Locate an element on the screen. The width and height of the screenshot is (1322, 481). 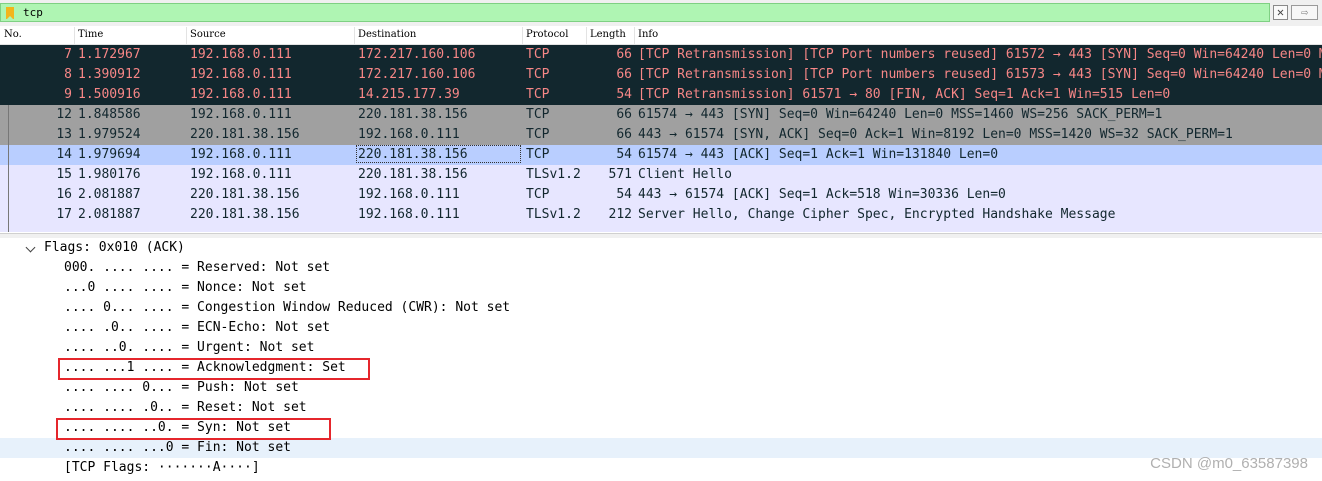
flags-header: Flags: 0x010 (ACK) is located at coordinates (114, 247).